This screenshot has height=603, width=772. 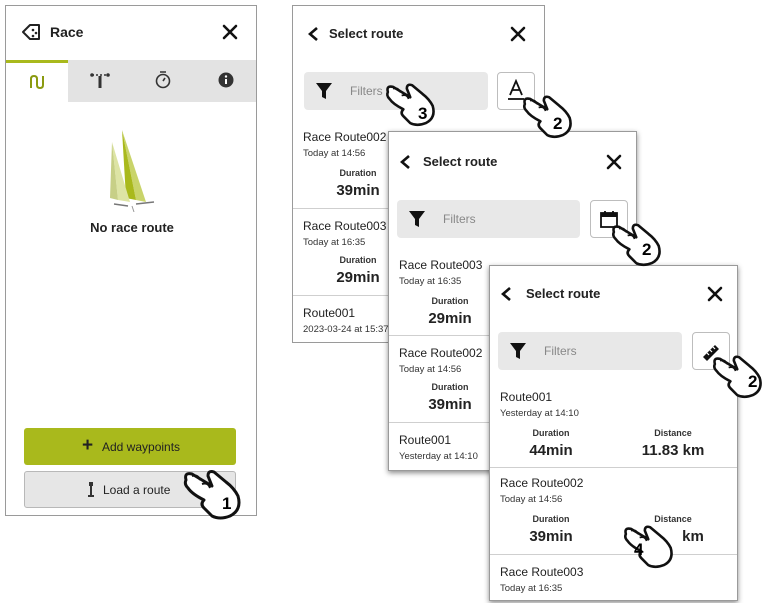 I want to click on duration-stat: Duration 44min, so click(x=551, y=443).